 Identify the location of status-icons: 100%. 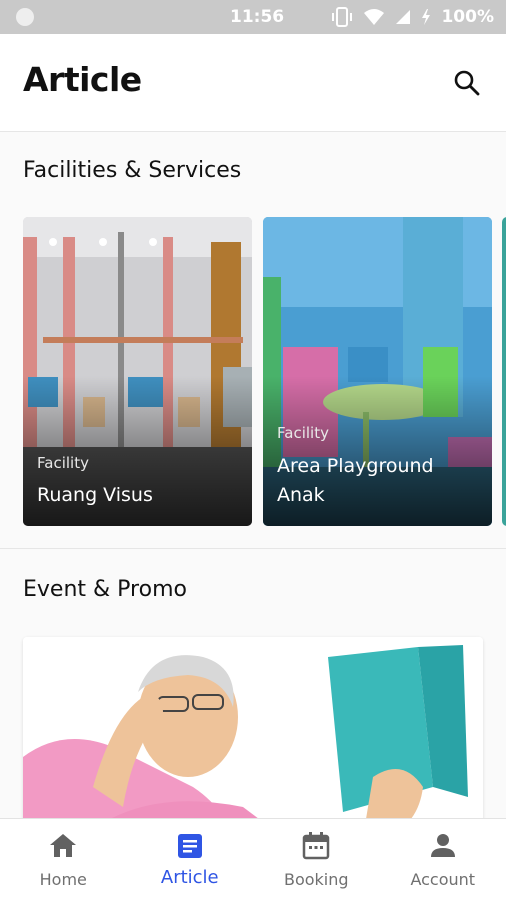
(412, 17).